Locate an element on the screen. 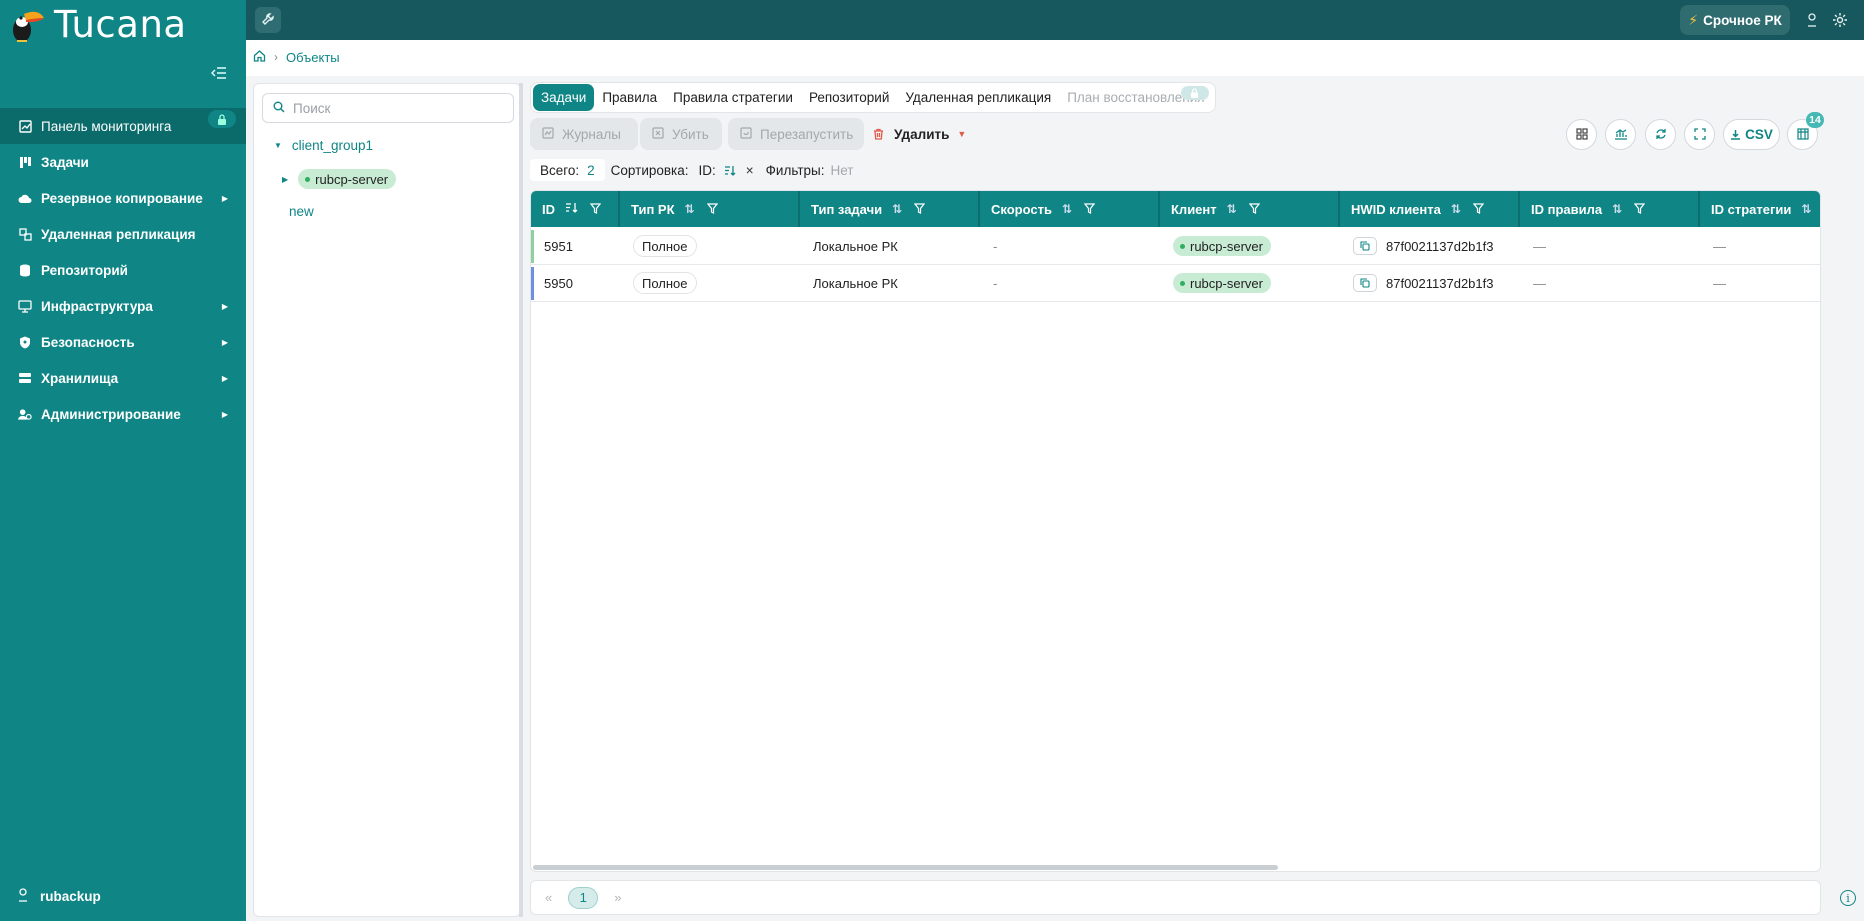  sidebar-item-repository: Репозиторий is located at coordinates (123, 270).